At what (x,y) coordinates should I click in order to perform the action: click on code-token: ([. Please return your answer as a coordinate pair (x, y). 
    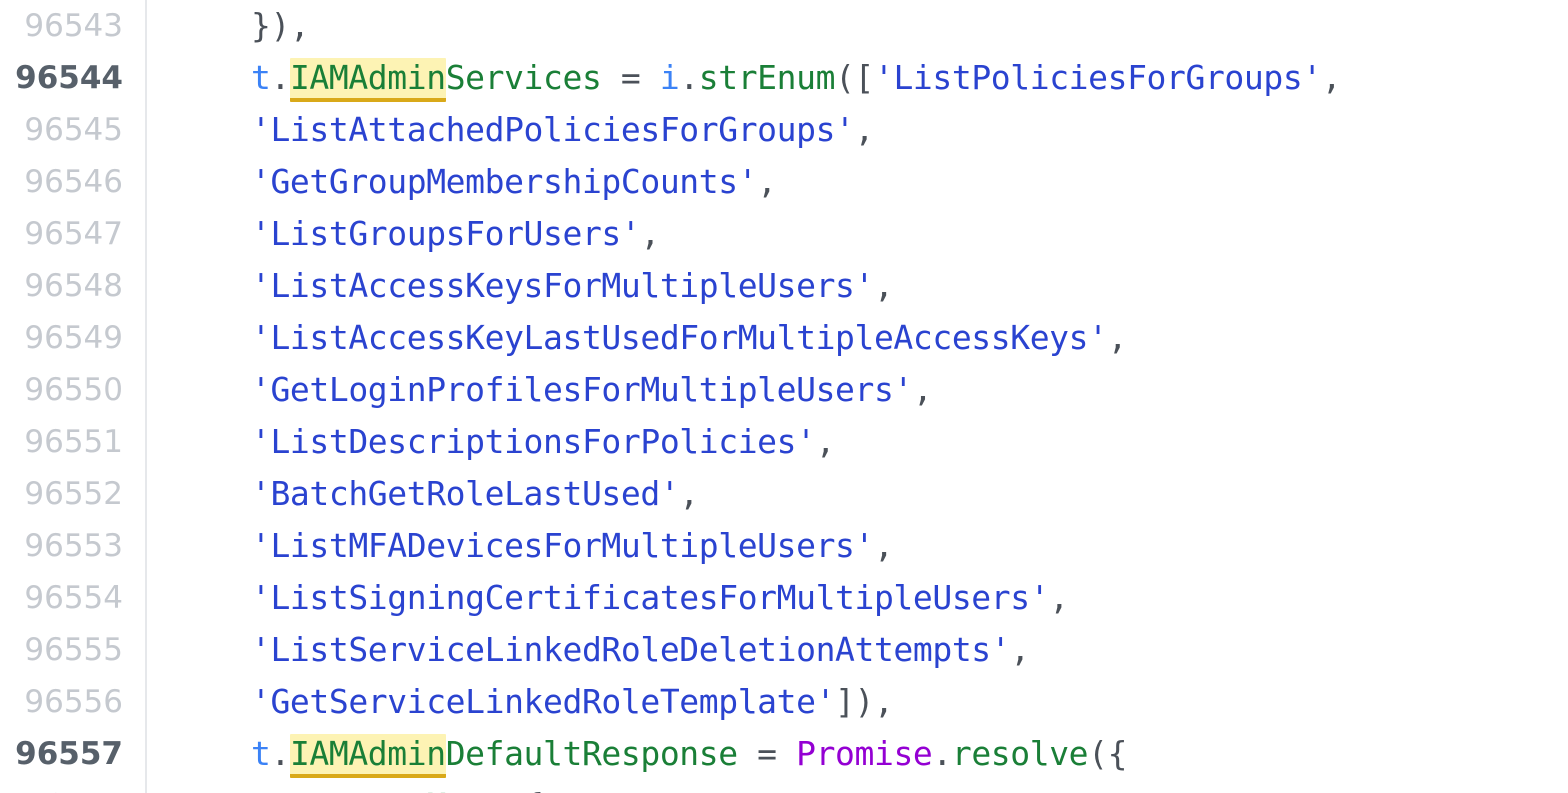
    Looking at the image, I should click on (854, 77).